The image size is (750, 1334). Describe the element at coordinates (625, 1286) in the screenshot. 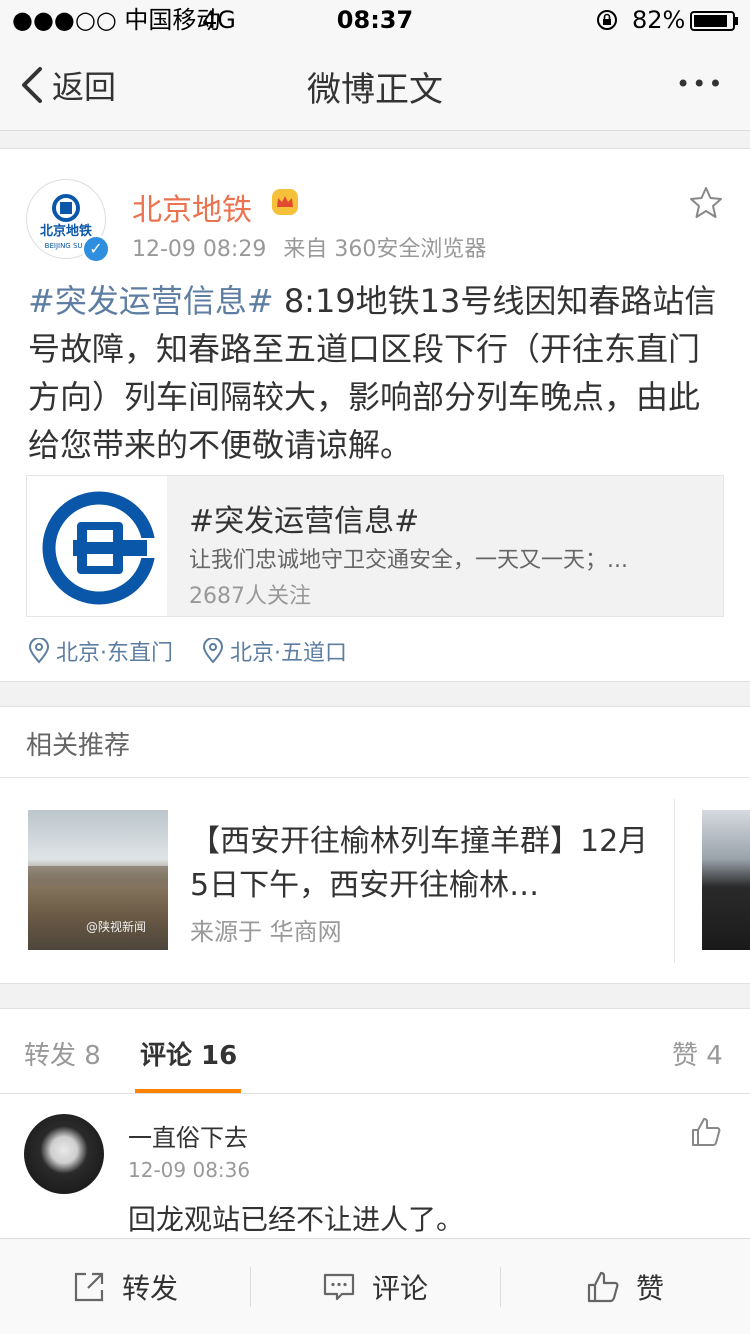

I see `like-button: 赞` at that location.